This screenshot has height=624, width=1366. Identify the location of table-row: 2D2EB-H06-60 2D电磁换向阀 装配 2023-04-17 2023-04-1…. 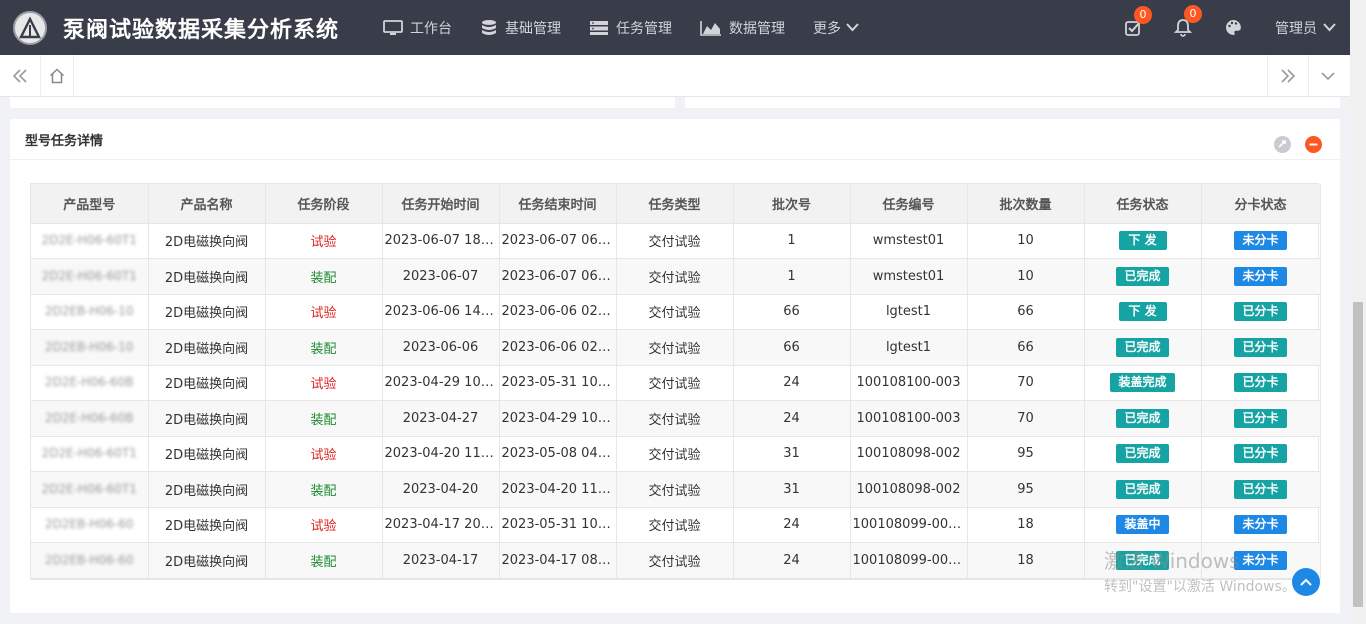
(676, 560).